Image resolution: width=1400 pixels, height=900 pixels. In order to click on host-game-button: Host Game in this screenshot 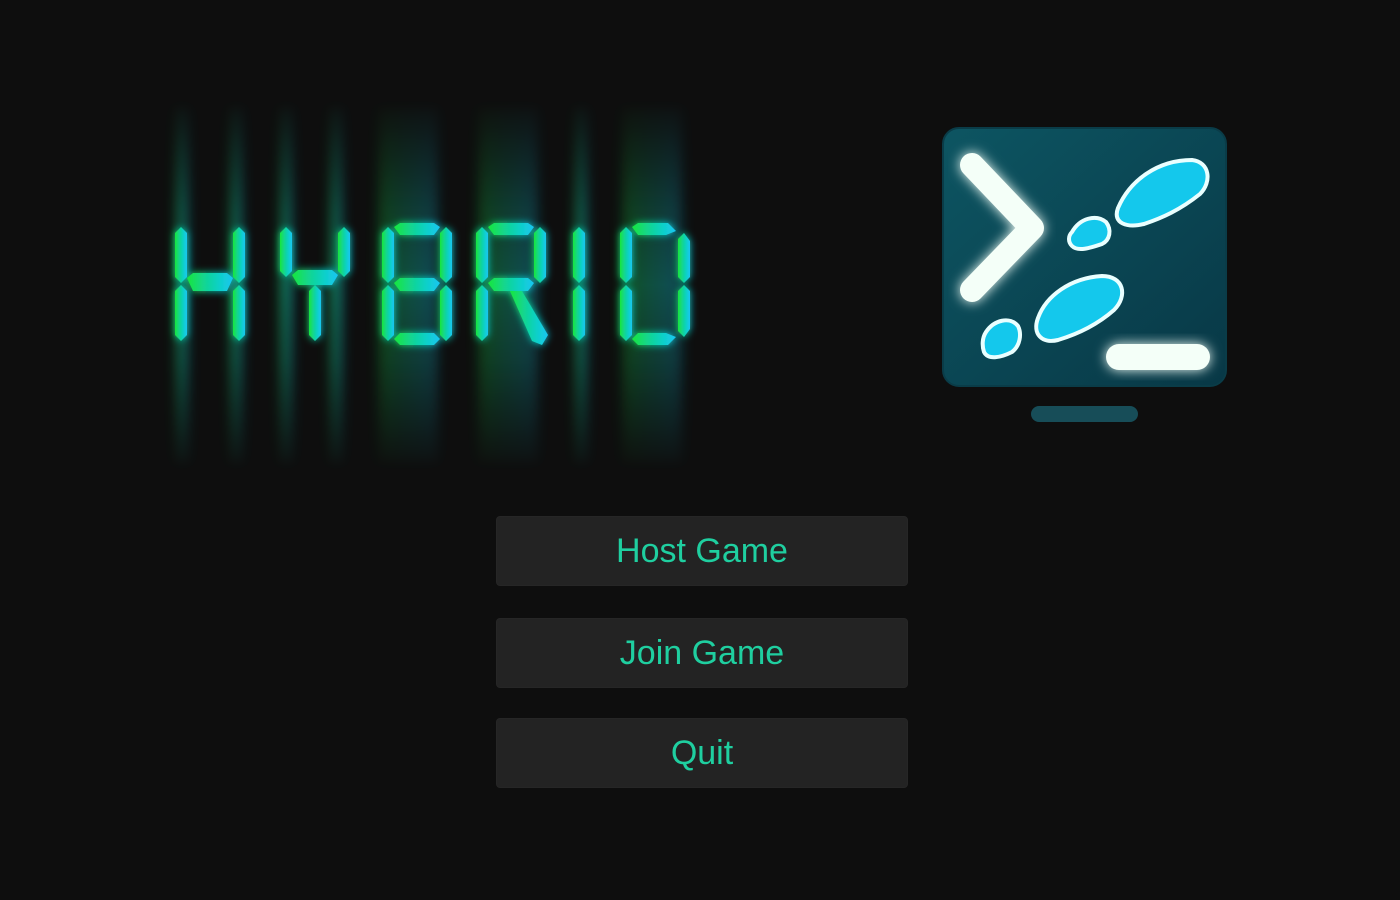, I will do `click(702, 551)`.